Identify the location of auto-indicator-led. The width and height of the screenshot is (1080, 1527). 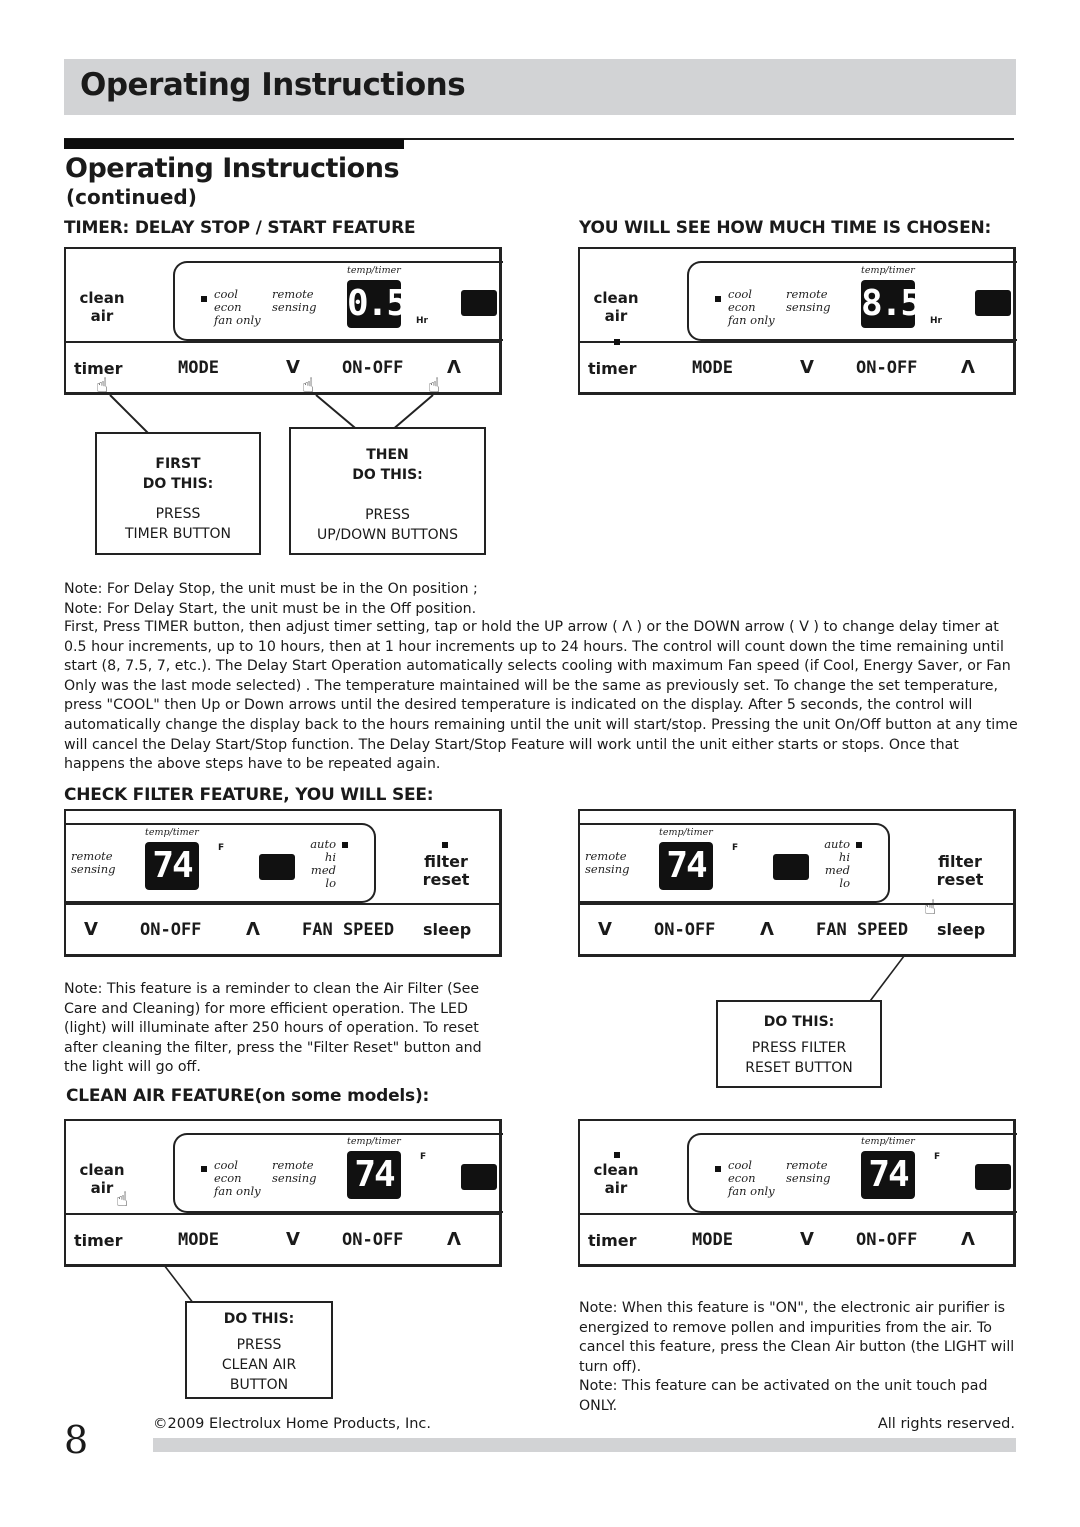
(859, 845).